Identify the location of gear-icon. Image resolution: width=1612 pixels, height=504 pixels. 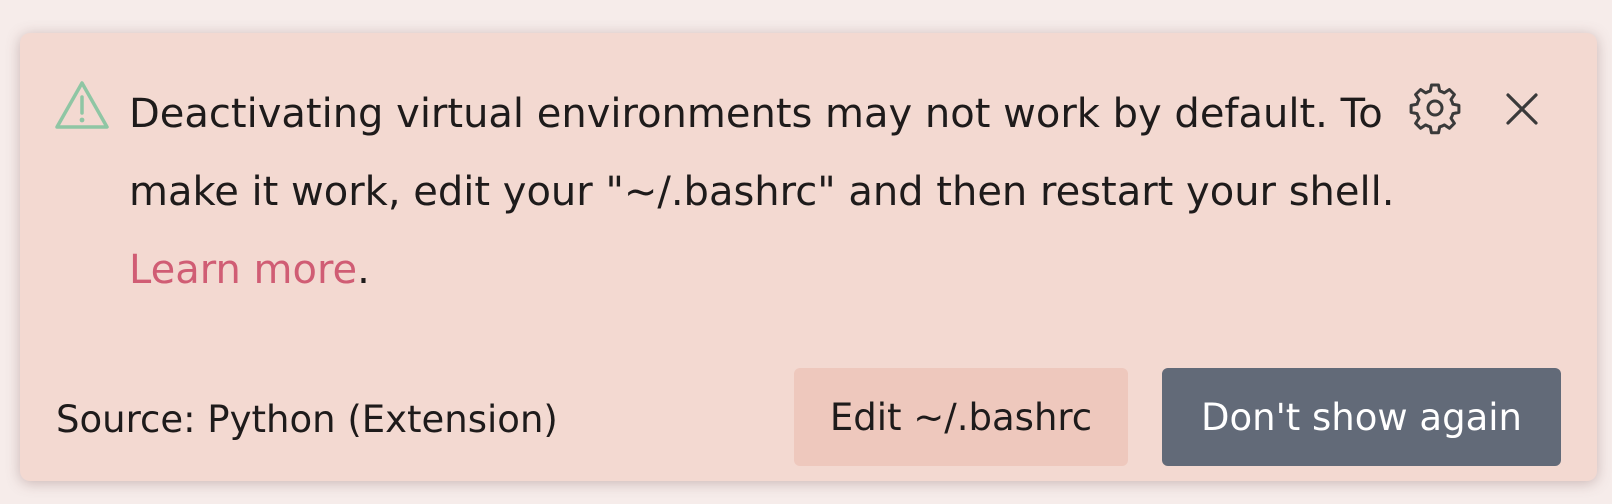
(1435, 108).